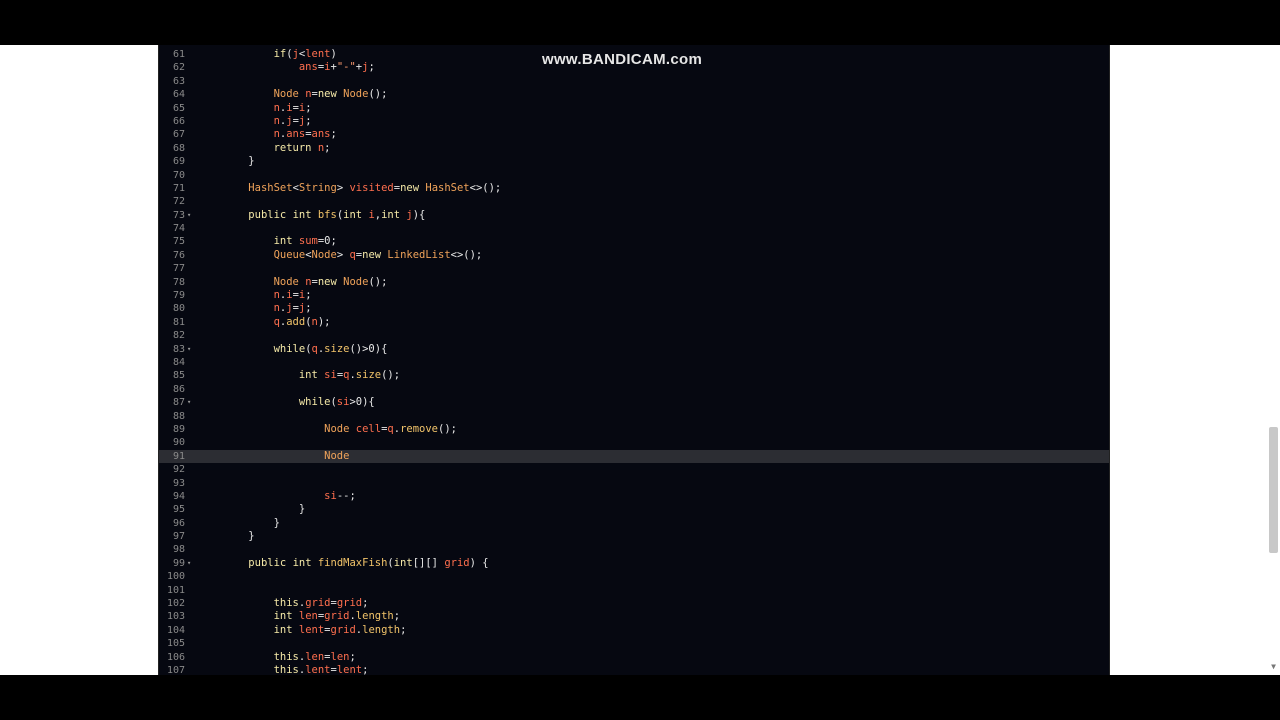  Describe the element at coordinates (634, 669) in the screenshot. I see `code-line: 107 this.lent=lent;` at that location.